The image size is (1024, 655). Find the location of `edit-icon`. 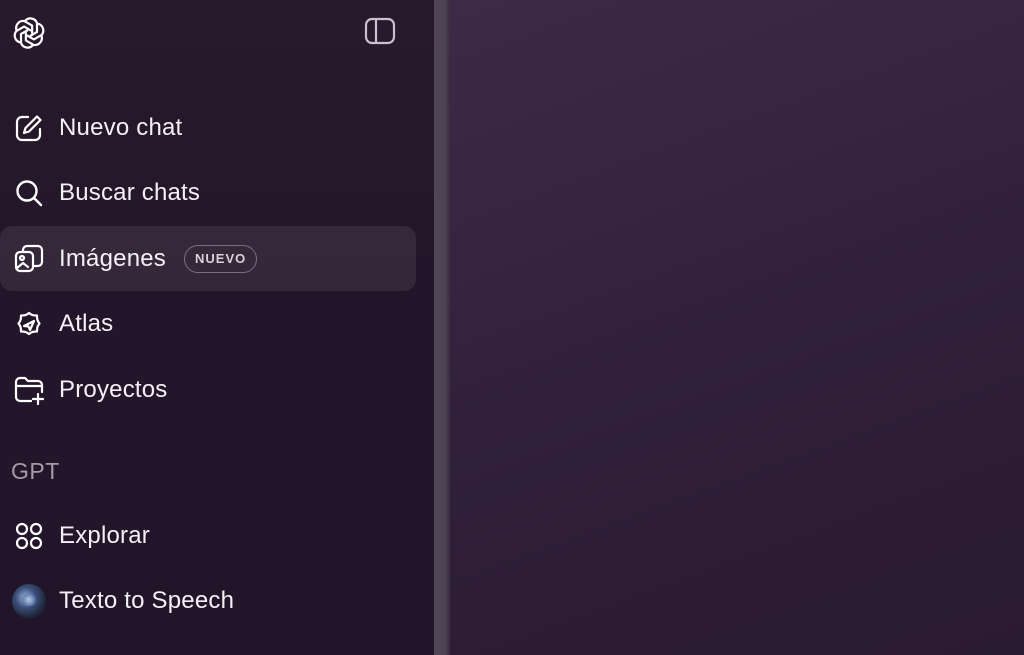

edit-icon is located at coordinates (29, 128).